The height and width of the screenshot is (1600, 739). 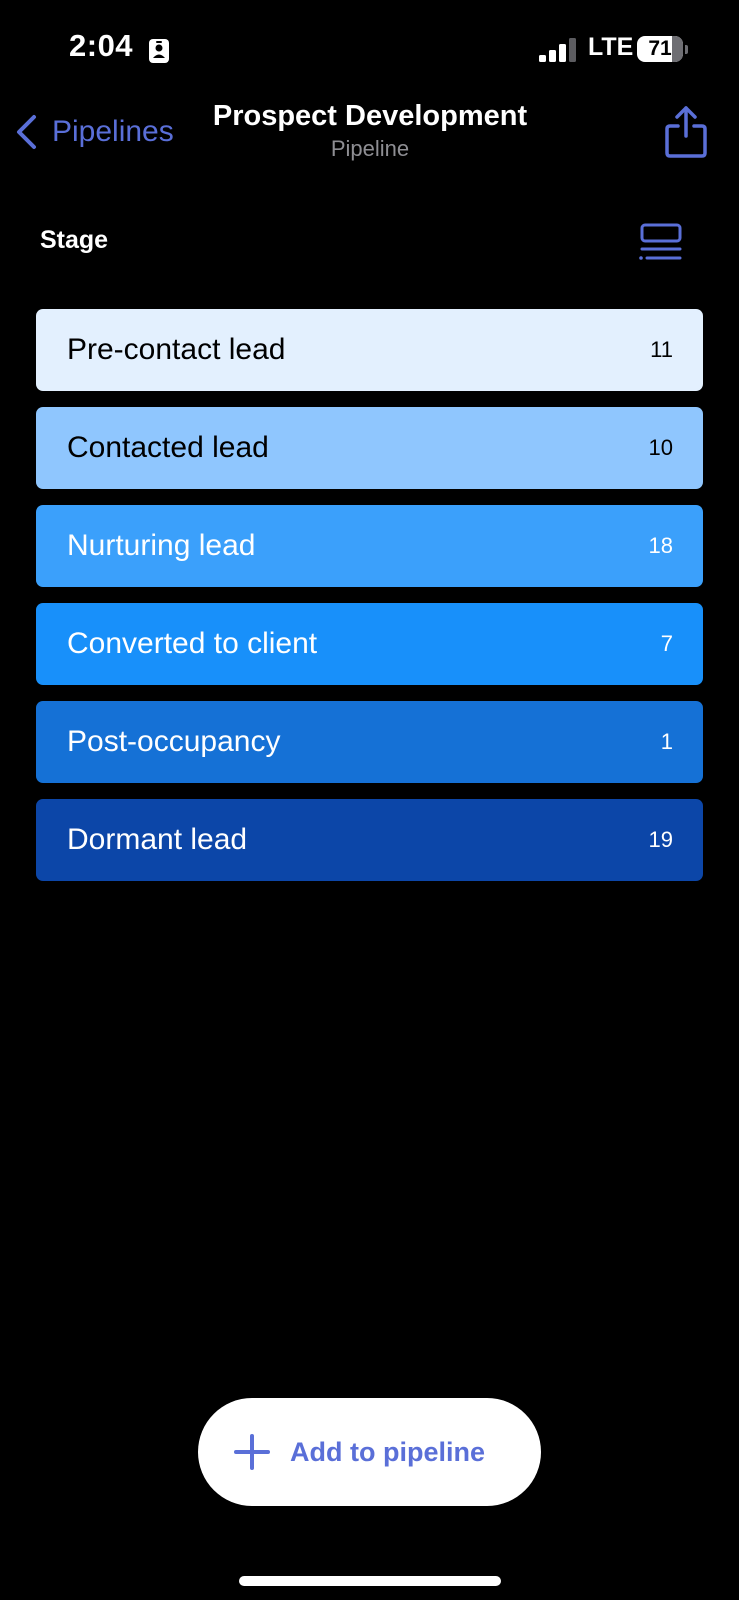 I want to click on battery-level: 71, so click(x=660, y=48).